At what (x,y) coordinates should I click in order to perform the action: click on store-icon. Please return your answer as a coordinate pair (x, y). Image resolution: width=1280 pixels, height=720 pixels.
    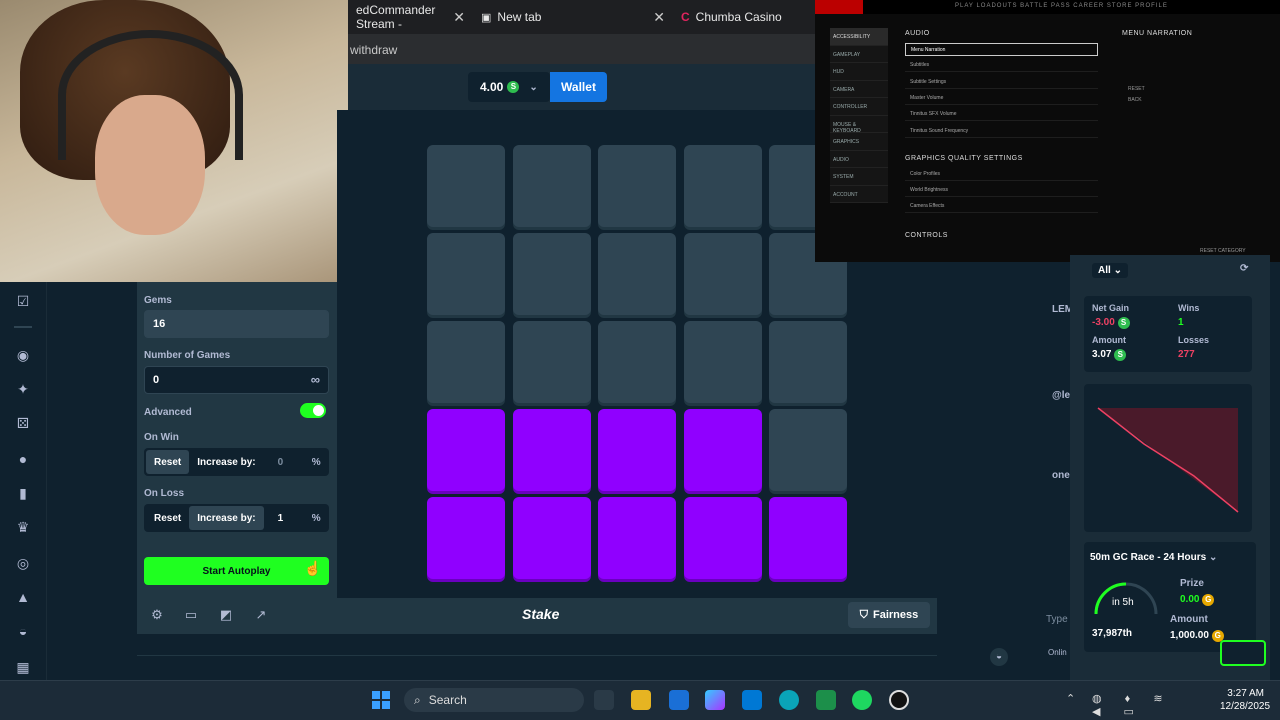
    Looking at the image, I should click on (679, 700).